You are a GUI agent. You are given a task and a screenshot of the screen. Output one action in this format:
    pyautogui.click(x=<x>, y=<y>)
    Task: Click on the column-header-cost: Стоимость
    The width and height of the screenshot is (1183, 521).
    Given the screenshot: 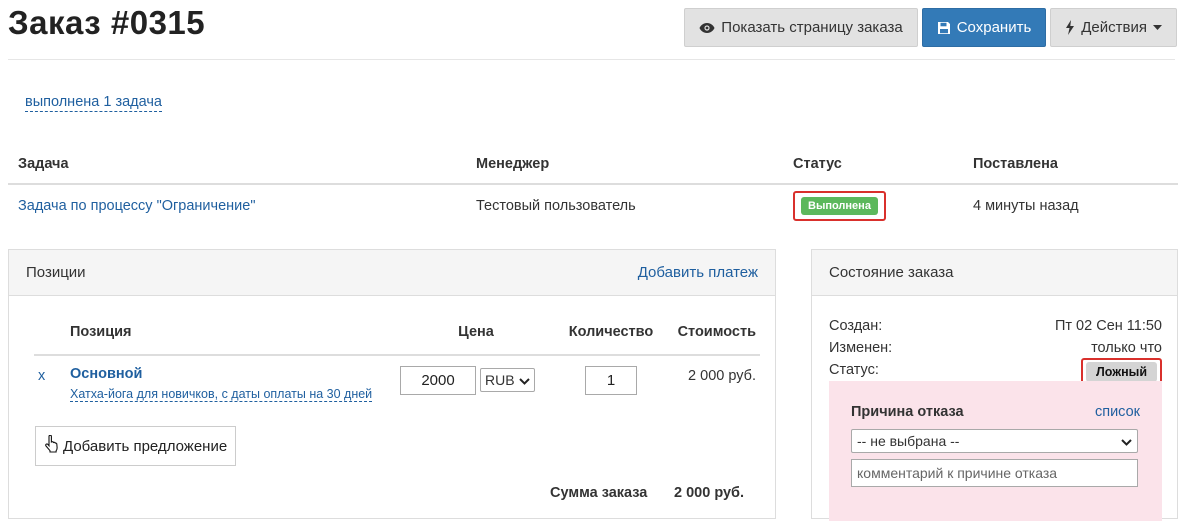 What is the action you would take?
    pyautogui.click(x=713, y=332)
    